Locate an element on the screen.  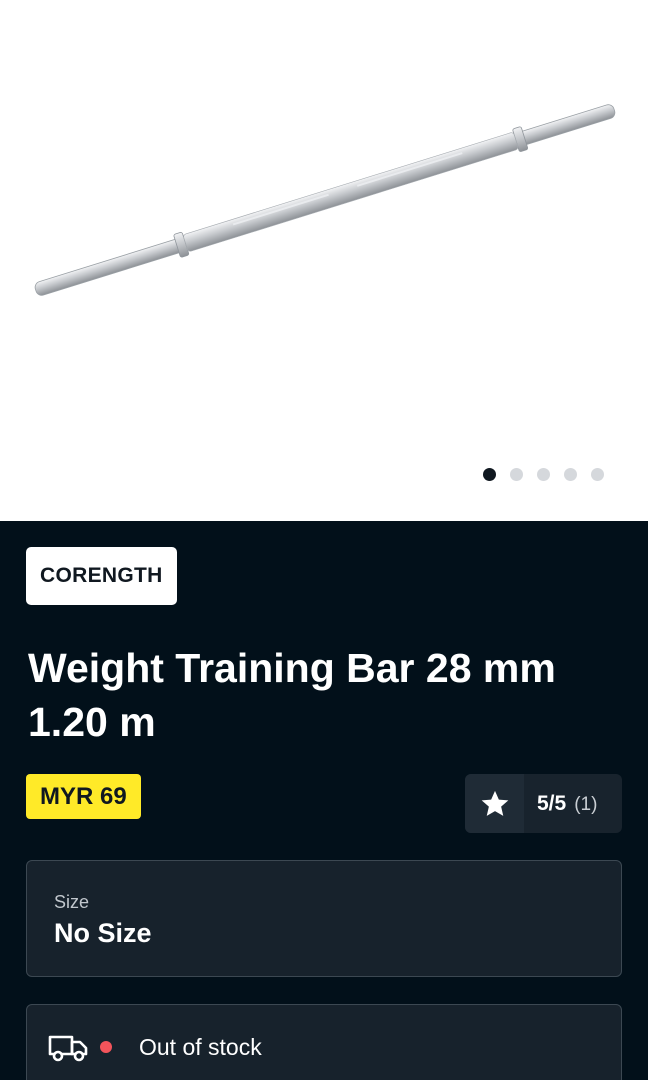
product-title: Weight Training Bar 28 mm 1.20 m is located at coordinates (292, 695).